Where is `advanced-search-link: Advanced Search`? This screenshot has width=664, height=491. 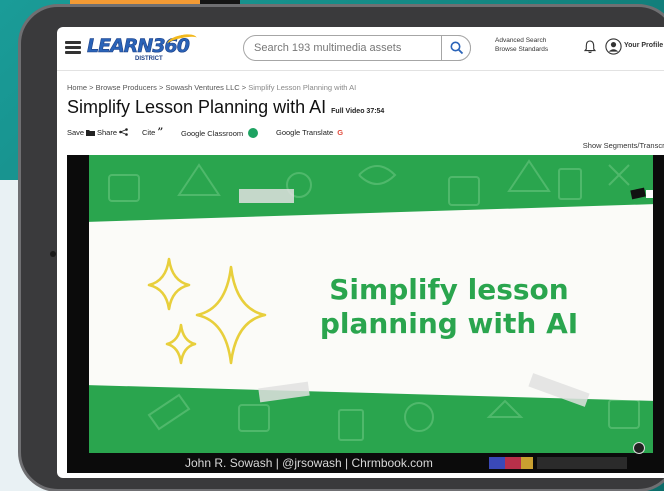 advanced-search-link: Advanced Search is located at coordinates (521, 40).